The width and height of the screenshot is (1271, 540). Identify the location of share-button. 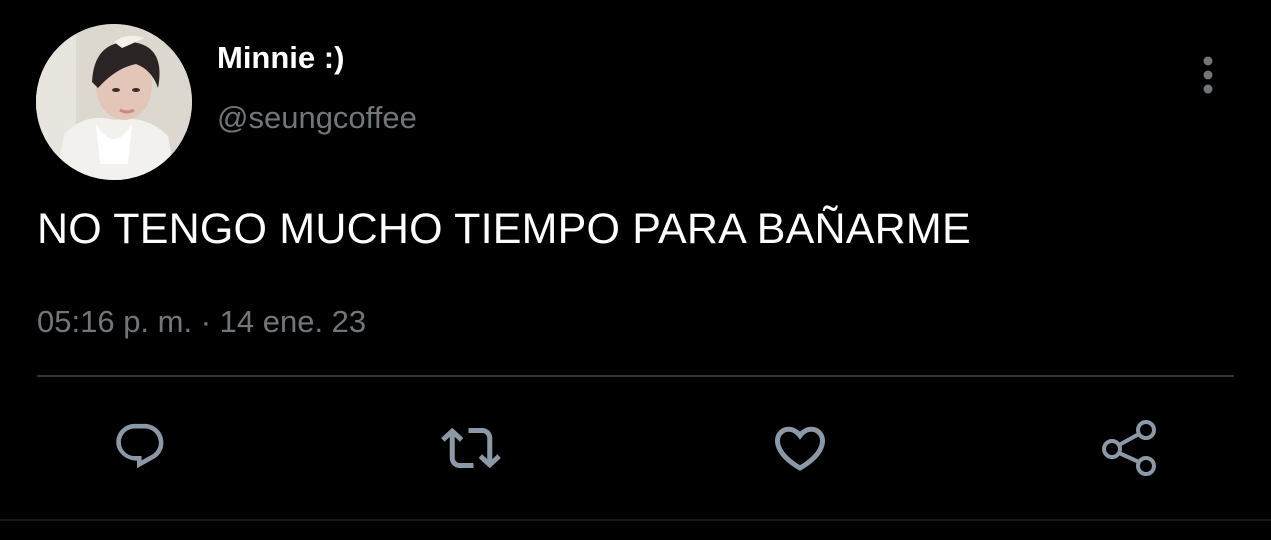
(1130, 448).